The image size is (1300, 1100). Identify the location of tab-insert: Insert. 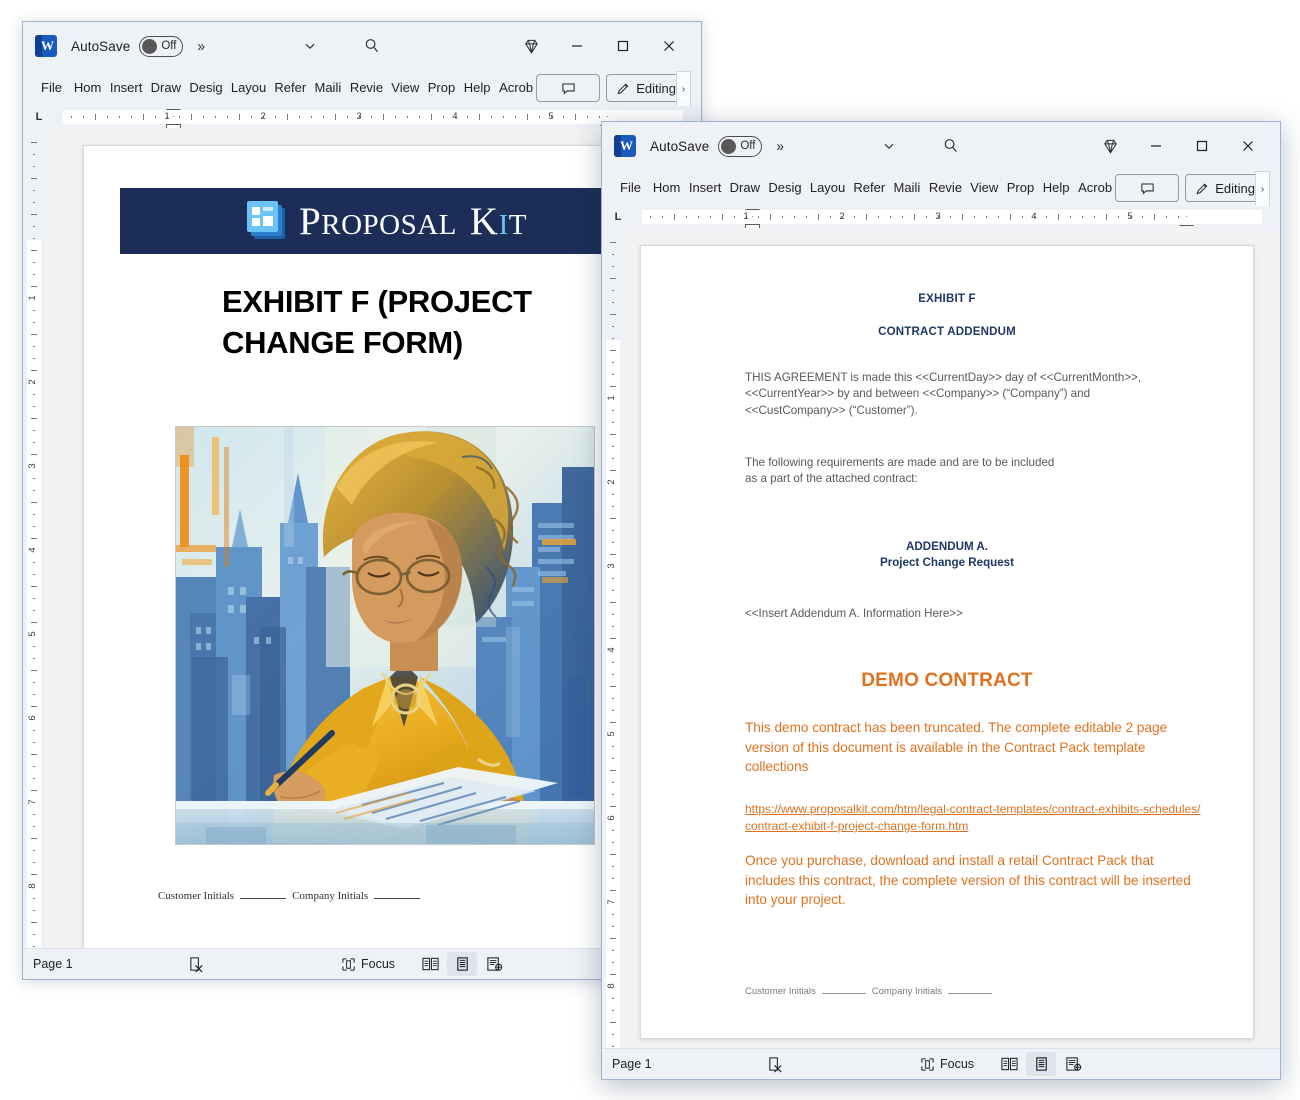
(125, 88).